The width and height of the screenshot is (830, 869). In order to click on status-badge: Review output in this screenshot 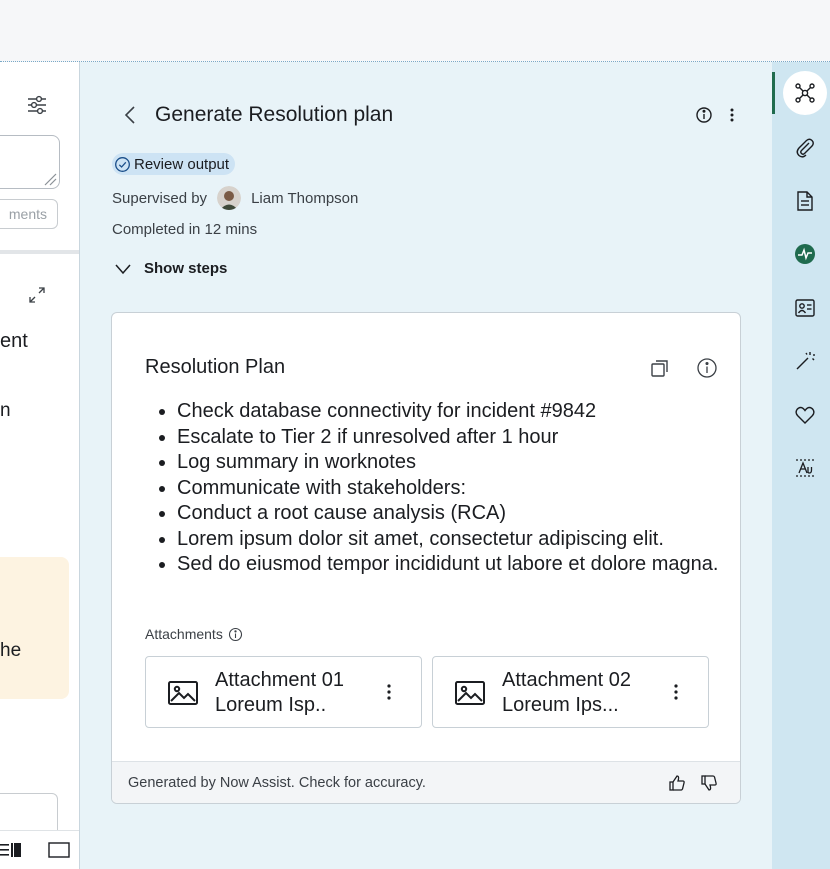, I will do `click(174, 164)`.